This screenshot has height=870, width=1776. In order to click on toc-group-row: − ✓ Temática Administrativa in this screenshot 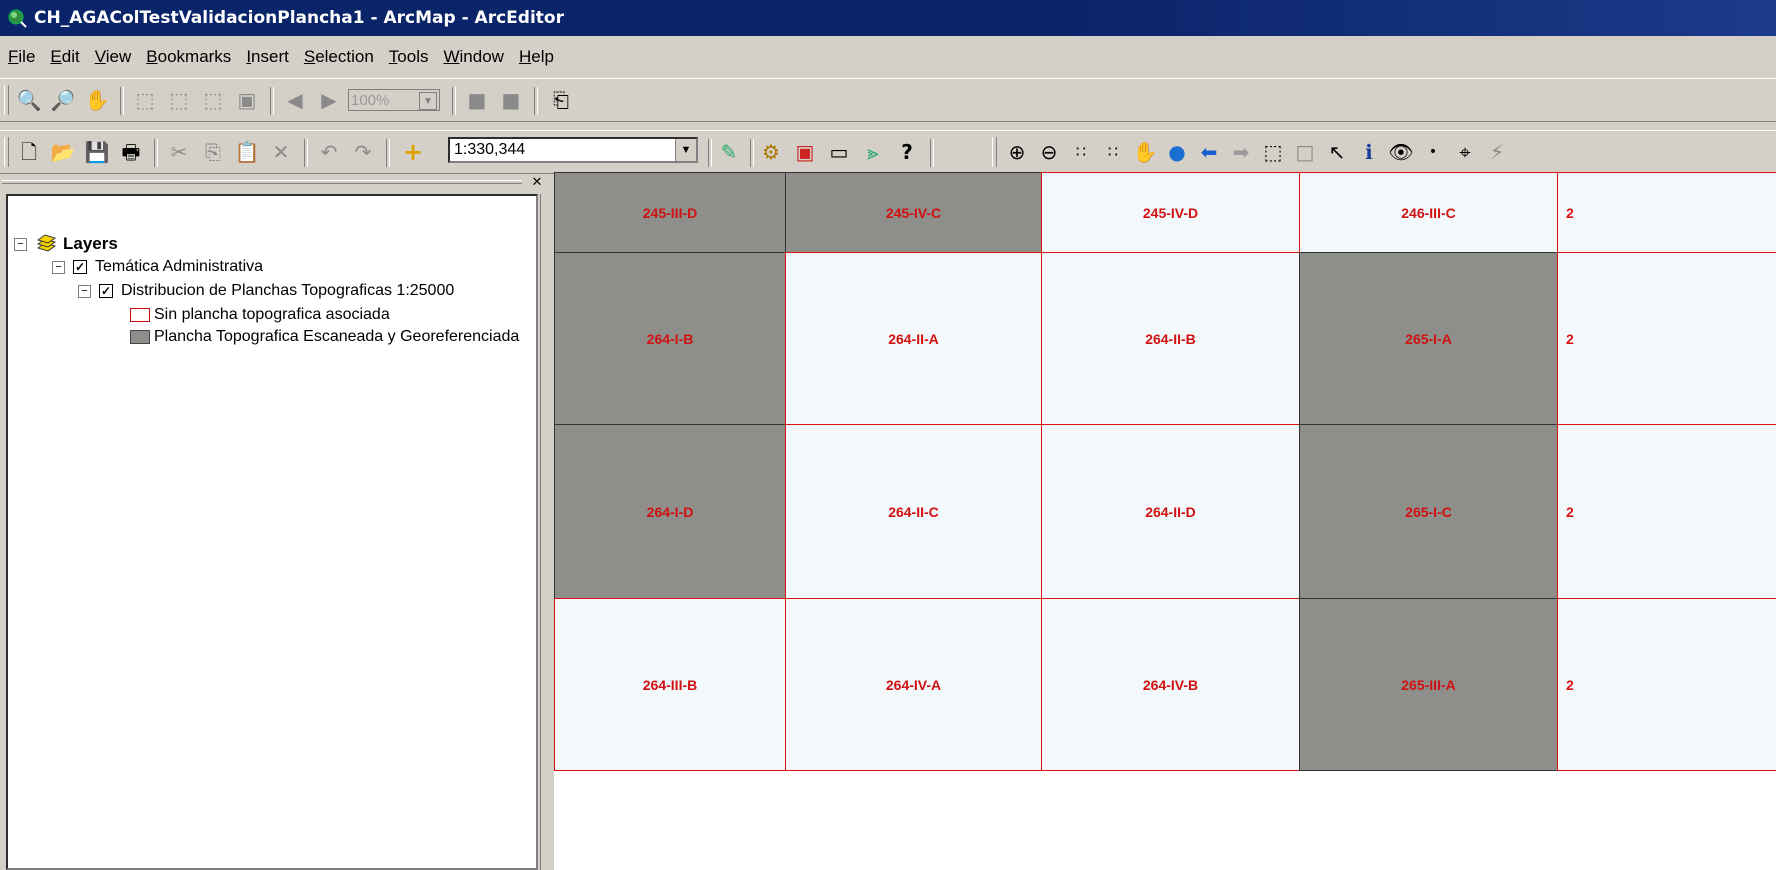, I will do `click(157, 267)`.